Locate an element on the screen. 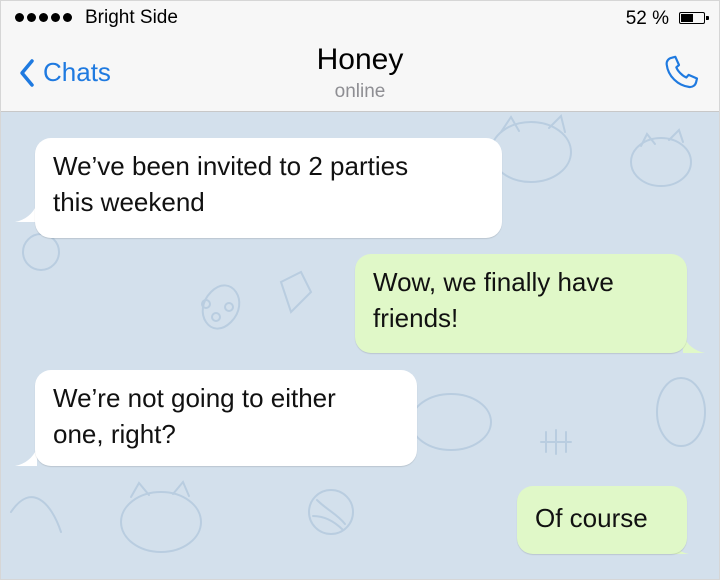 The width and height of the screenshot is (720, 580). message-text: We’re not going to either one, right? is located at coordinates (194, 416).